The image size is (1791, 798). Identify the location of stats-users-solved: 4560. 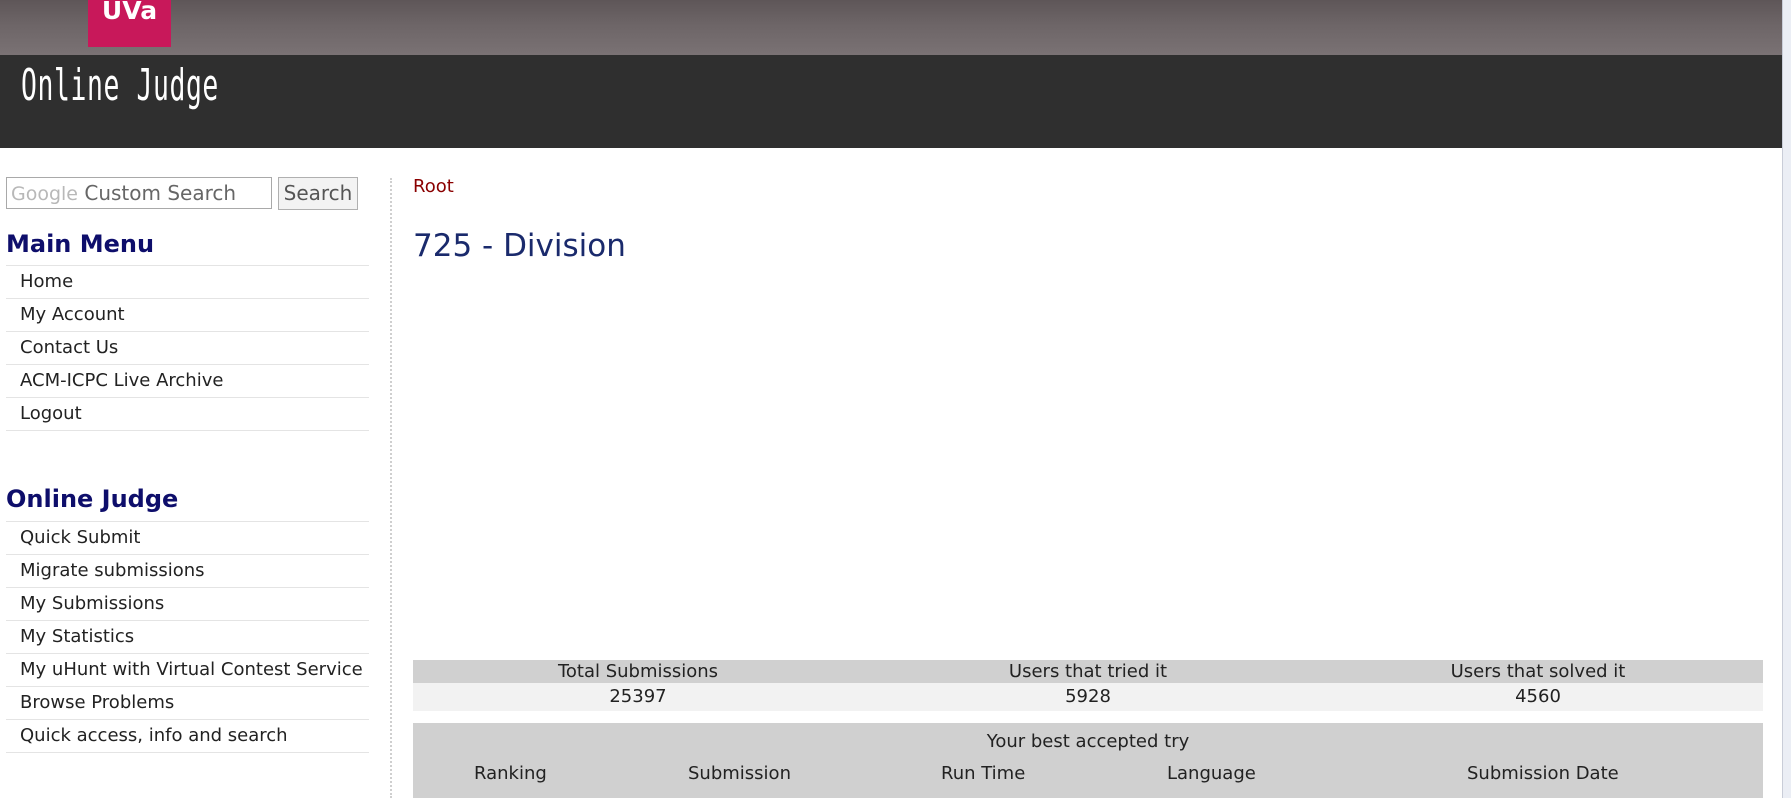
(1538, 696).